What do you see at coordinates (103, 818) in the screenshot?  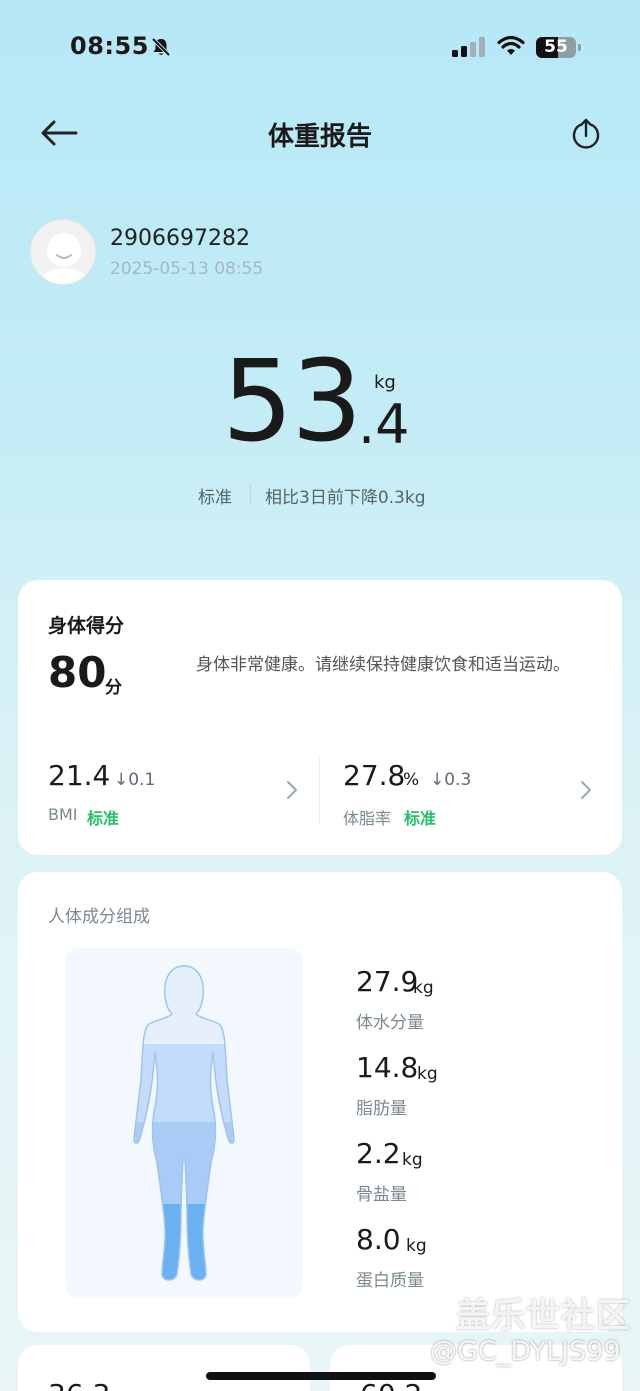 I see `bmi-status: 标准` at bounding box center [103, 818].